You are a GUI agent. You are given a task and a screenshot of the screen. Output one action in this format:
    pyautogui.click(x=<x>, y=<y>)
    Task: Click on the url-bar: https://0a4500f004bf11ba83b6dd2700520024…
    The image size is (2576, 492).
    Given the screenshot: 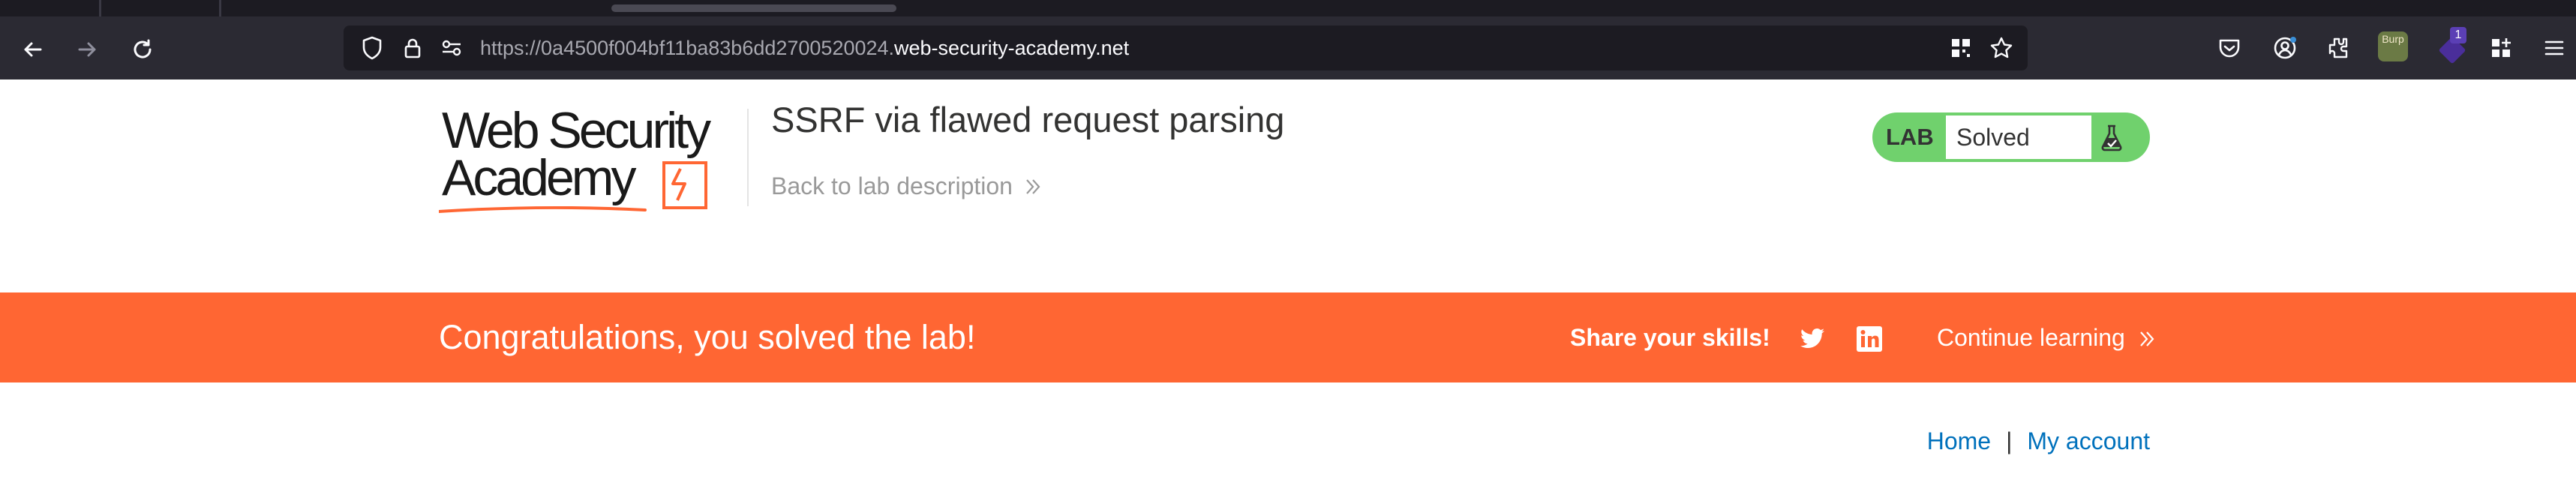 What is the action you would take?
    pyautogui.click(x=1186, y=48)
    